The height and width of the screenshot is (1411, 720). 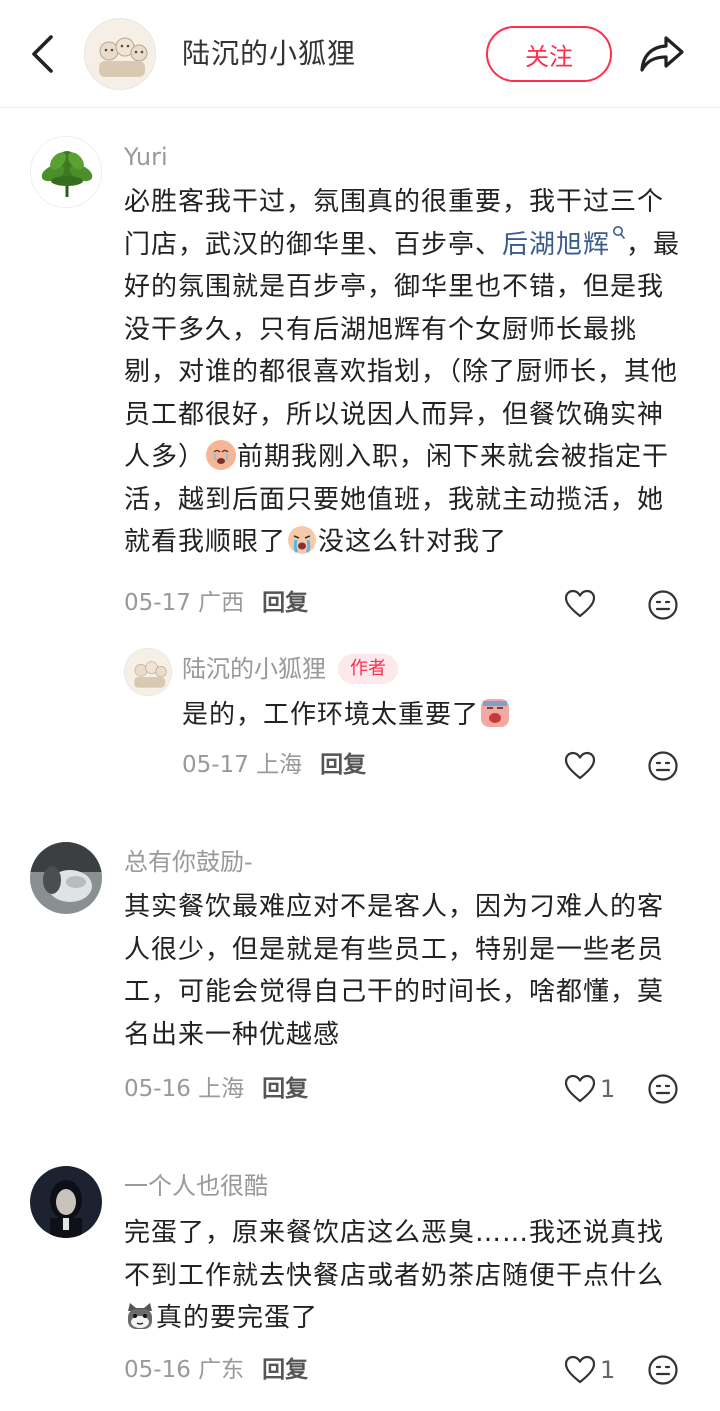 What do you see at coordinates (269, 53) in the screenshot?
I see `page-title: 陆沉的小狐狸` at bounding box center [269, 53].